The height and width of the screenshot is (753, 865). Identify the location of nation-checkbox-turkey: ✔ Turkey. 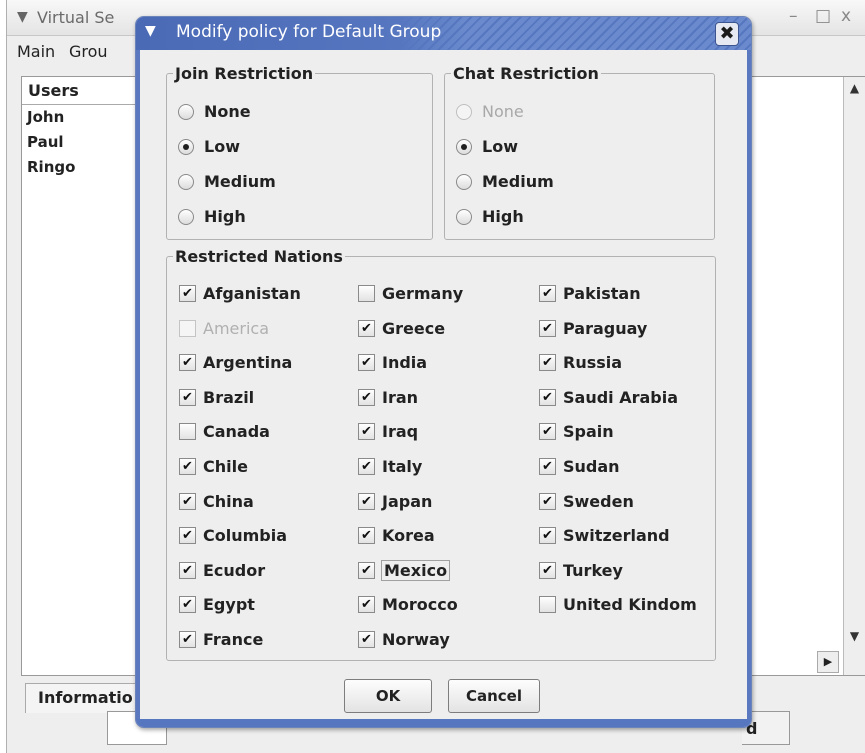
(581, 570).